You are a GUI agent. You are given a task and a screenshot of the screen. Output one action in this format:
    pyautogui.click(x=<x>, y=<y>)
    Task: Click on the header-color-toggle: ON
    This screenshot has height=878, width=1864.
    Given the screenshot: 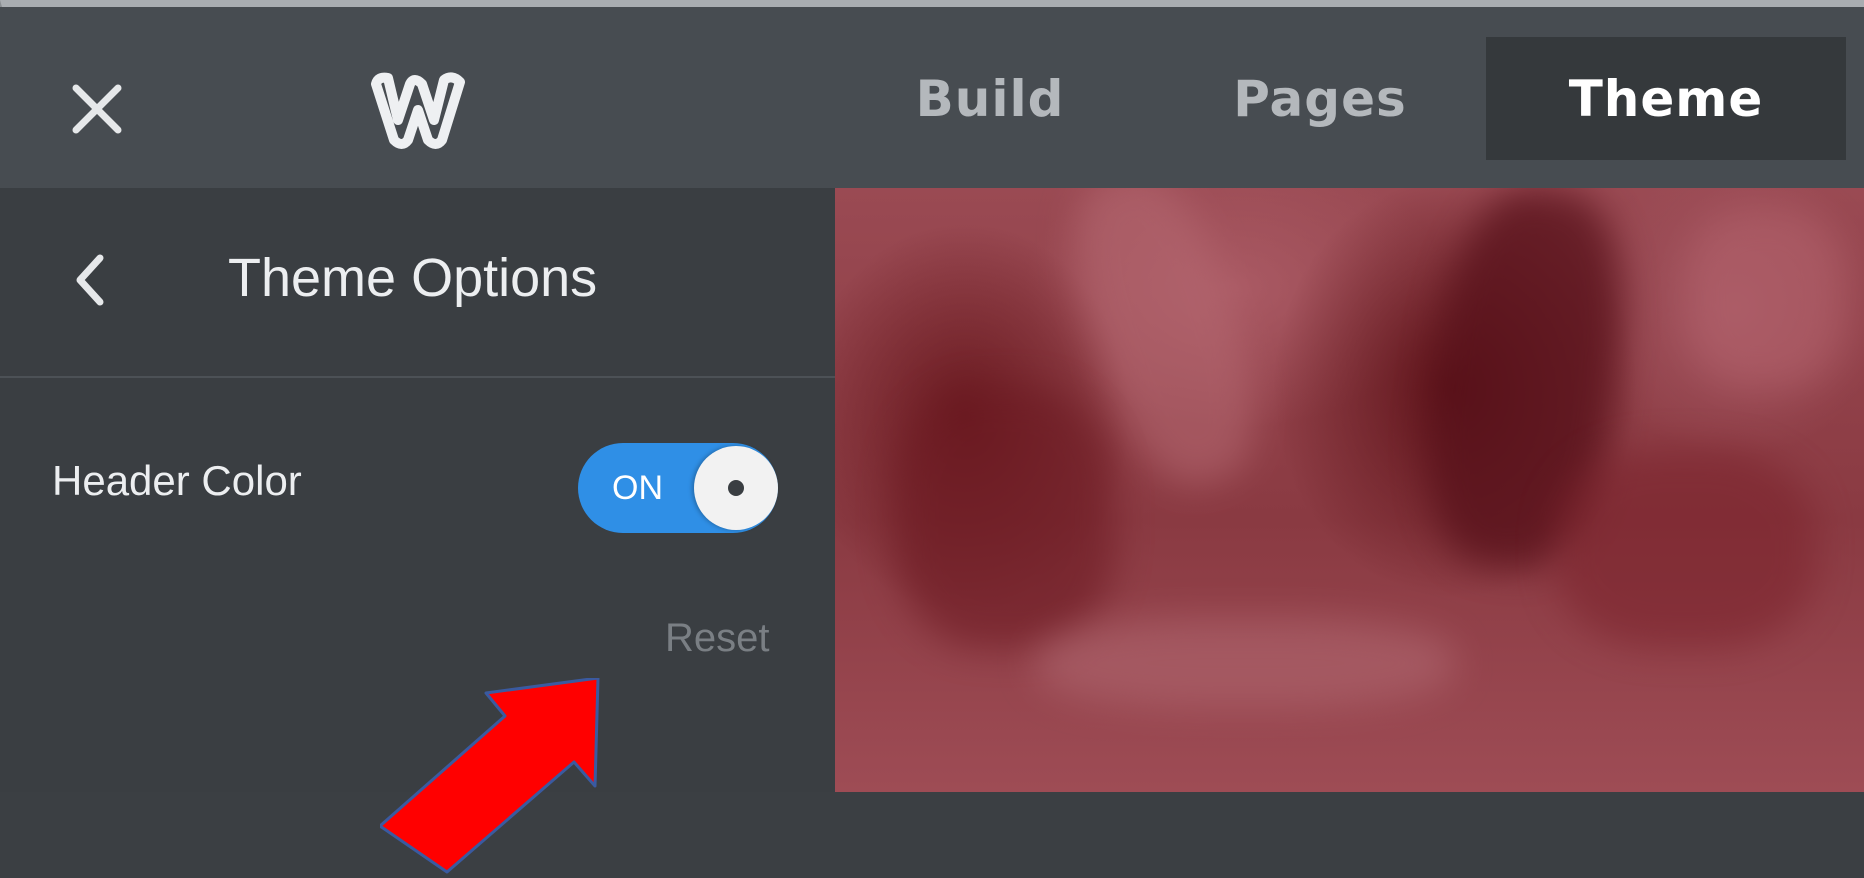 What is the action you would take?
    pyautogui.click(x=678, y=488)
    